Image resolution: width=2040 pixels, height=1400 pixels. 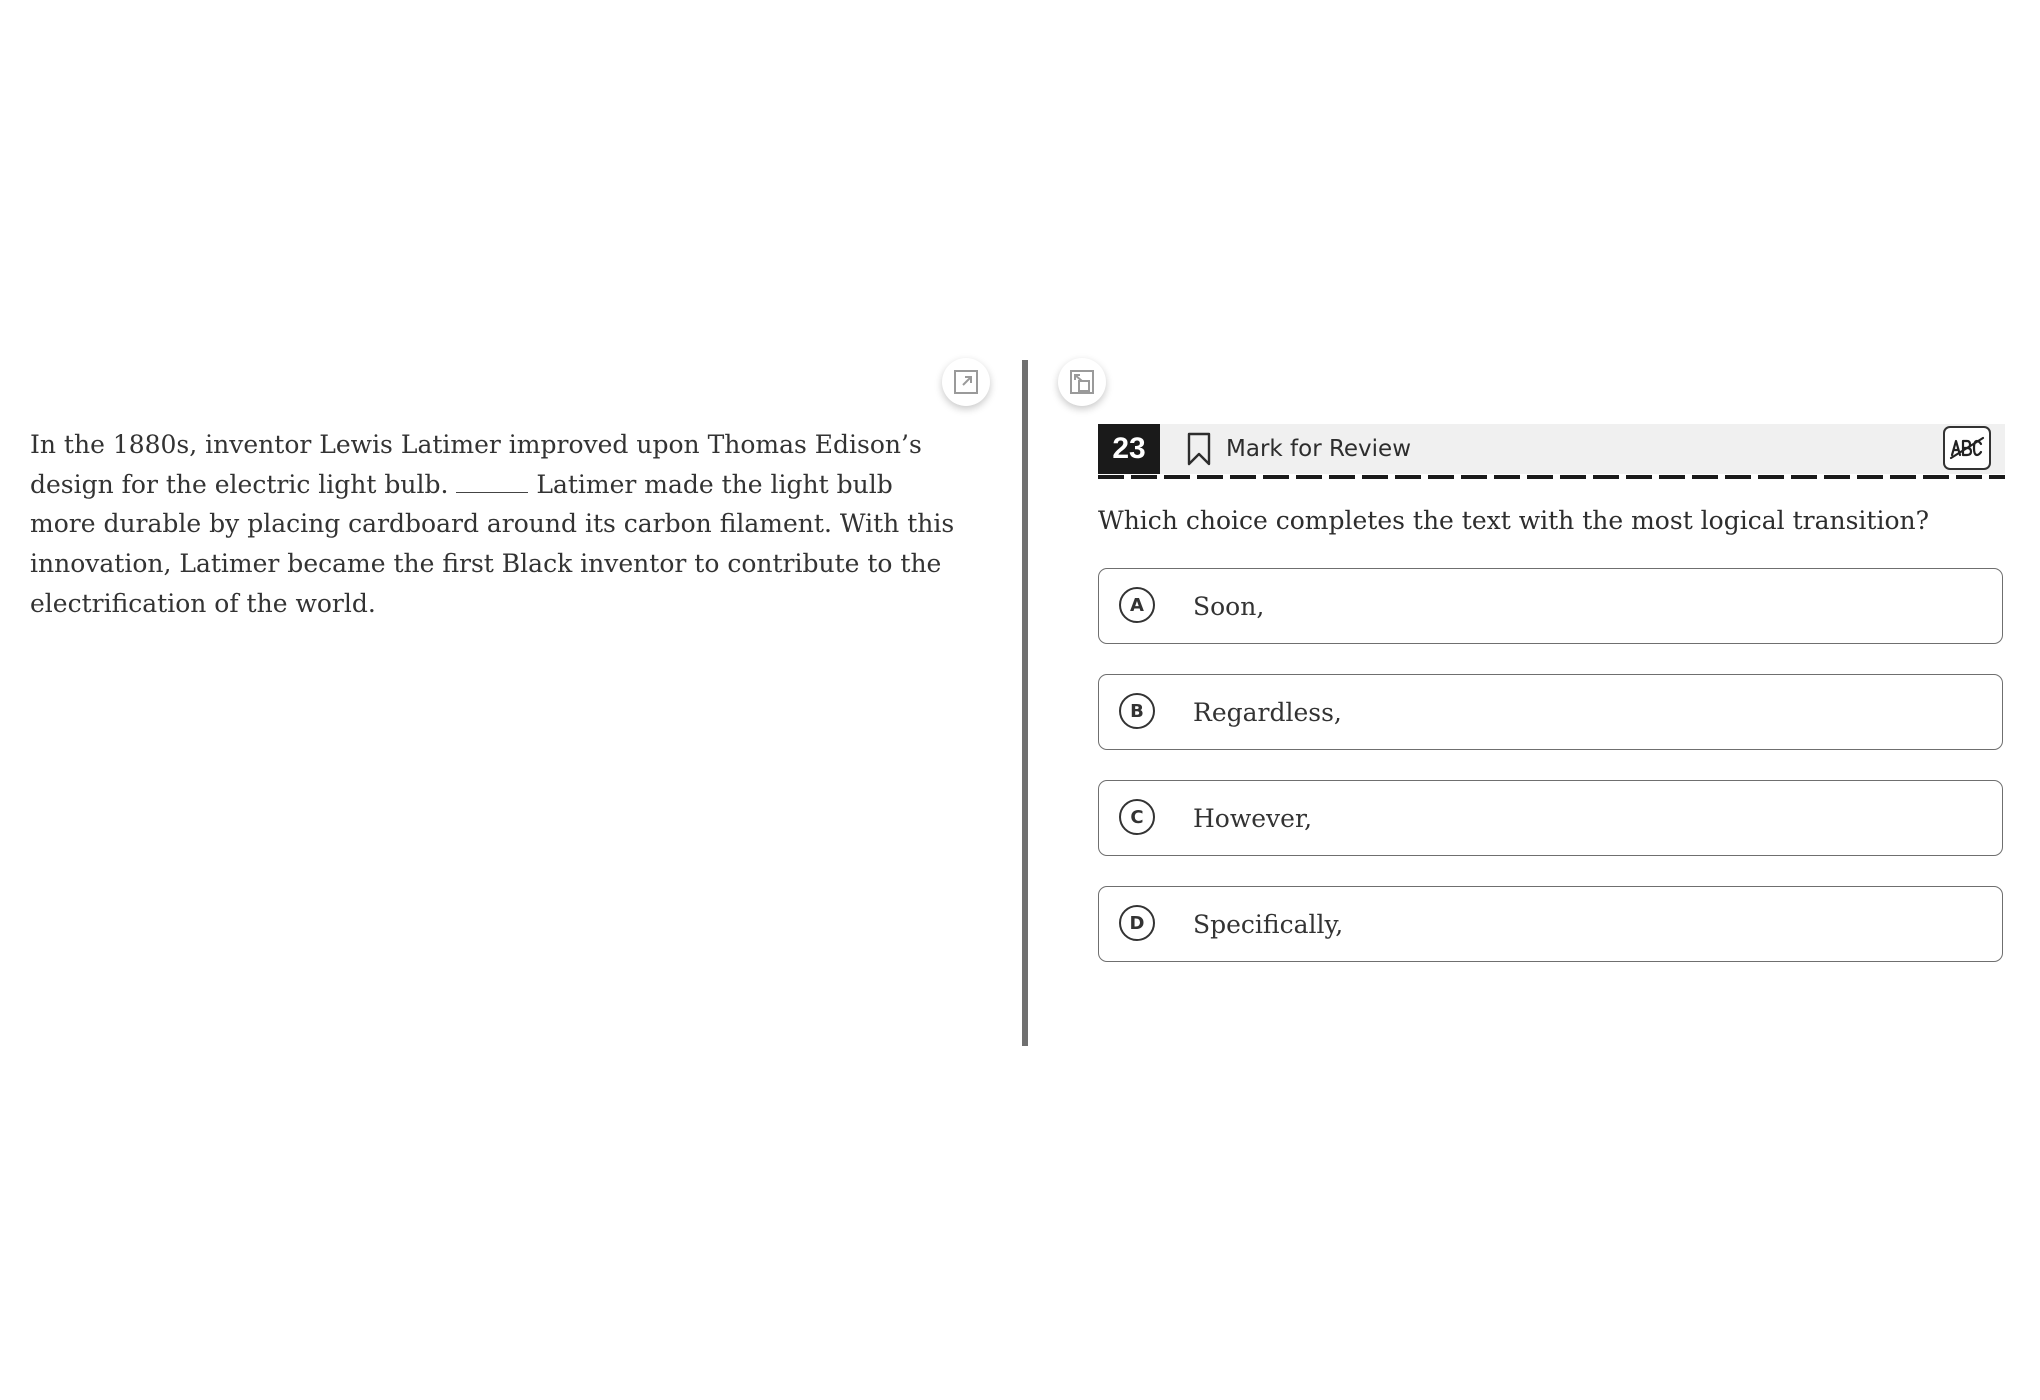 I want to click on answer-choice-c: C However,, so click(x=1550, y=818).